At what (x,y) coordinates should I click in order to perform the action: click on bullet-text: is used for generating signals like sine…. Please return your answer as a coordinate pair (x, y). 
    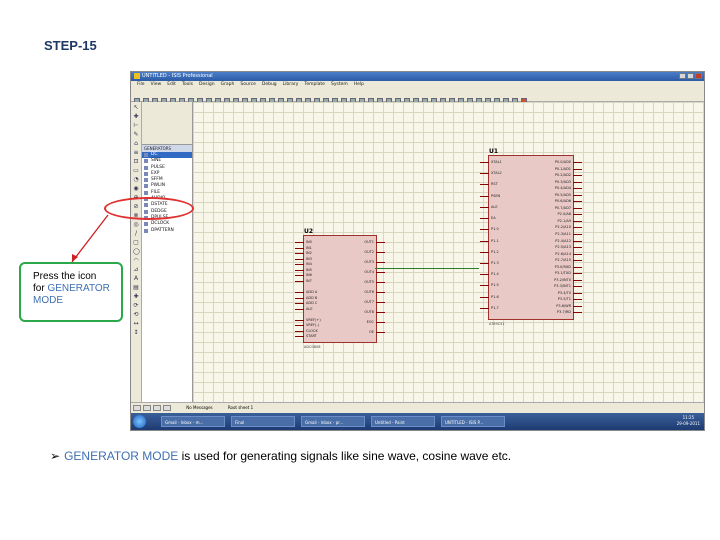
    Looking at the image, I should click on (345, 456).